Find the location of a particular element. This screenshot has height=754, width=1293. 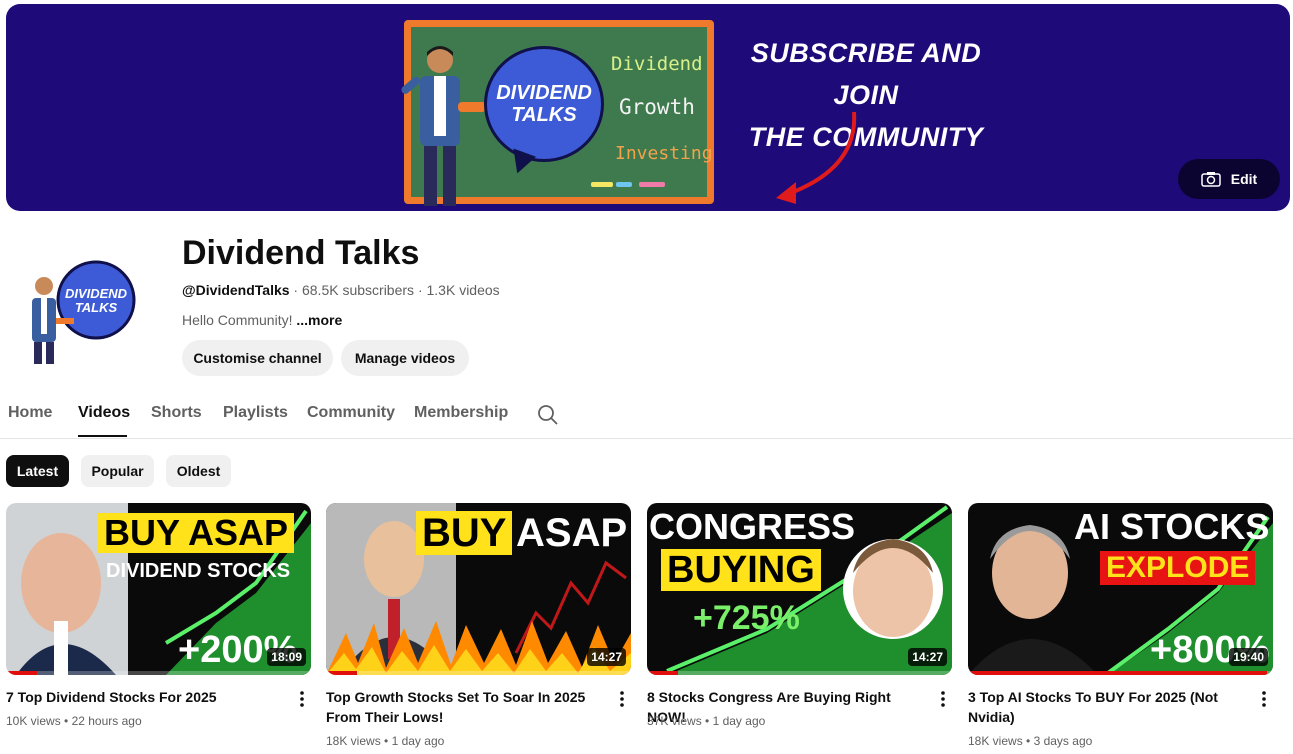

camera-icon is located at coordinates (1211, 179).